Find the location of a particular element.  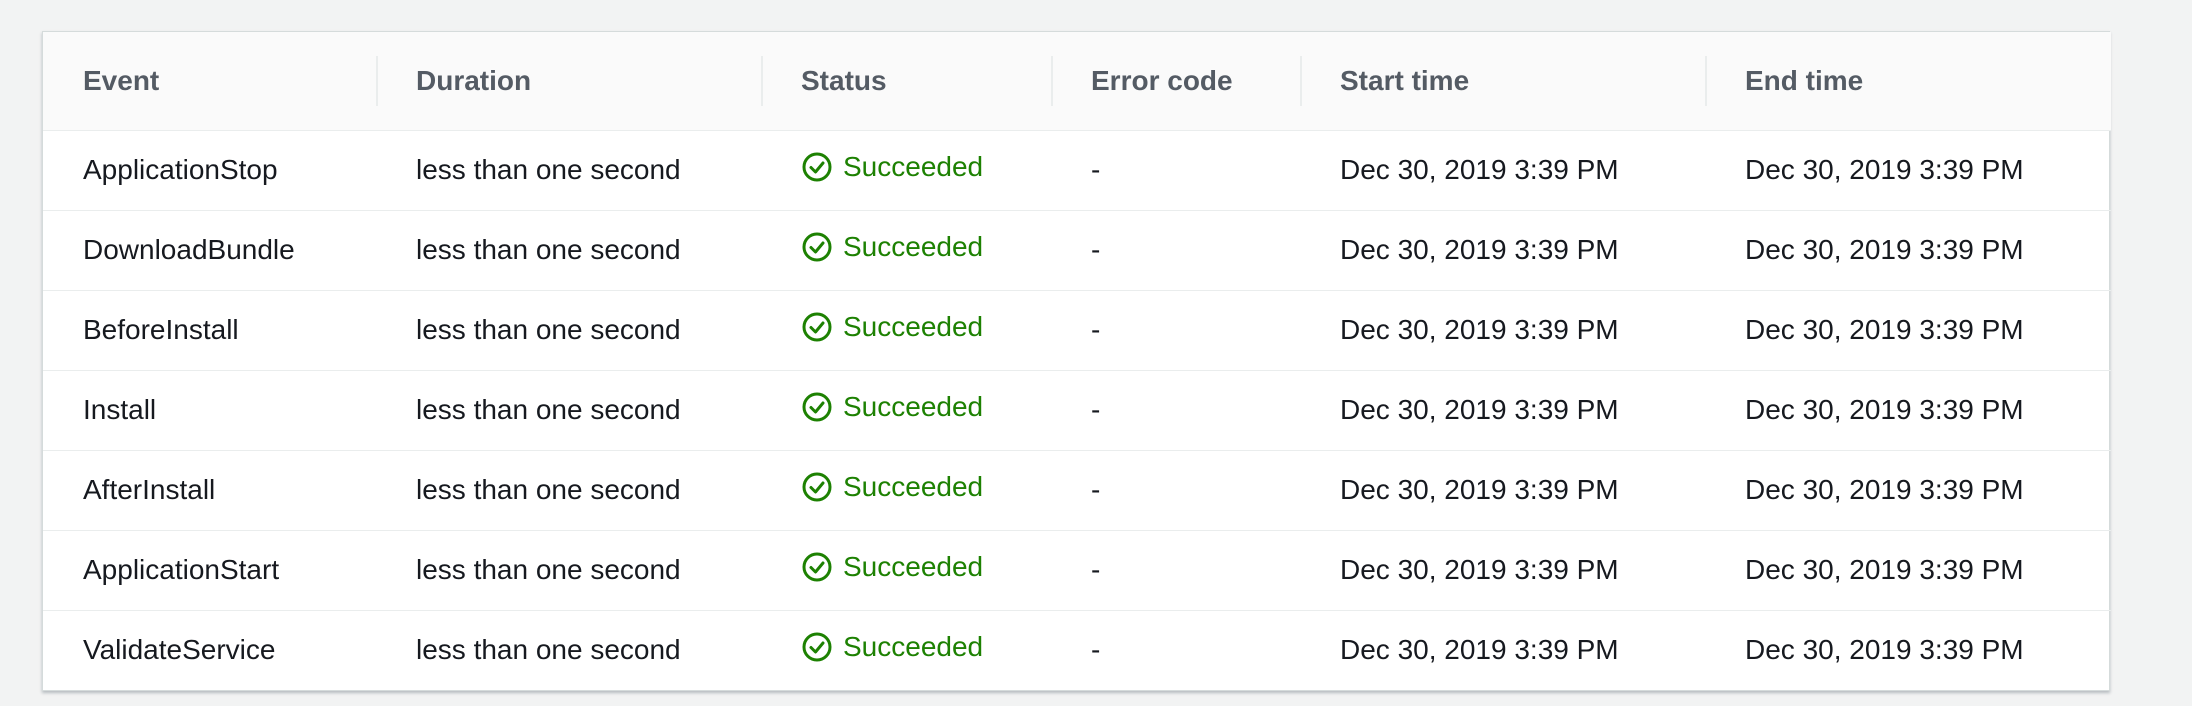

column-header-label: Status is located at coordinates (844, 80).